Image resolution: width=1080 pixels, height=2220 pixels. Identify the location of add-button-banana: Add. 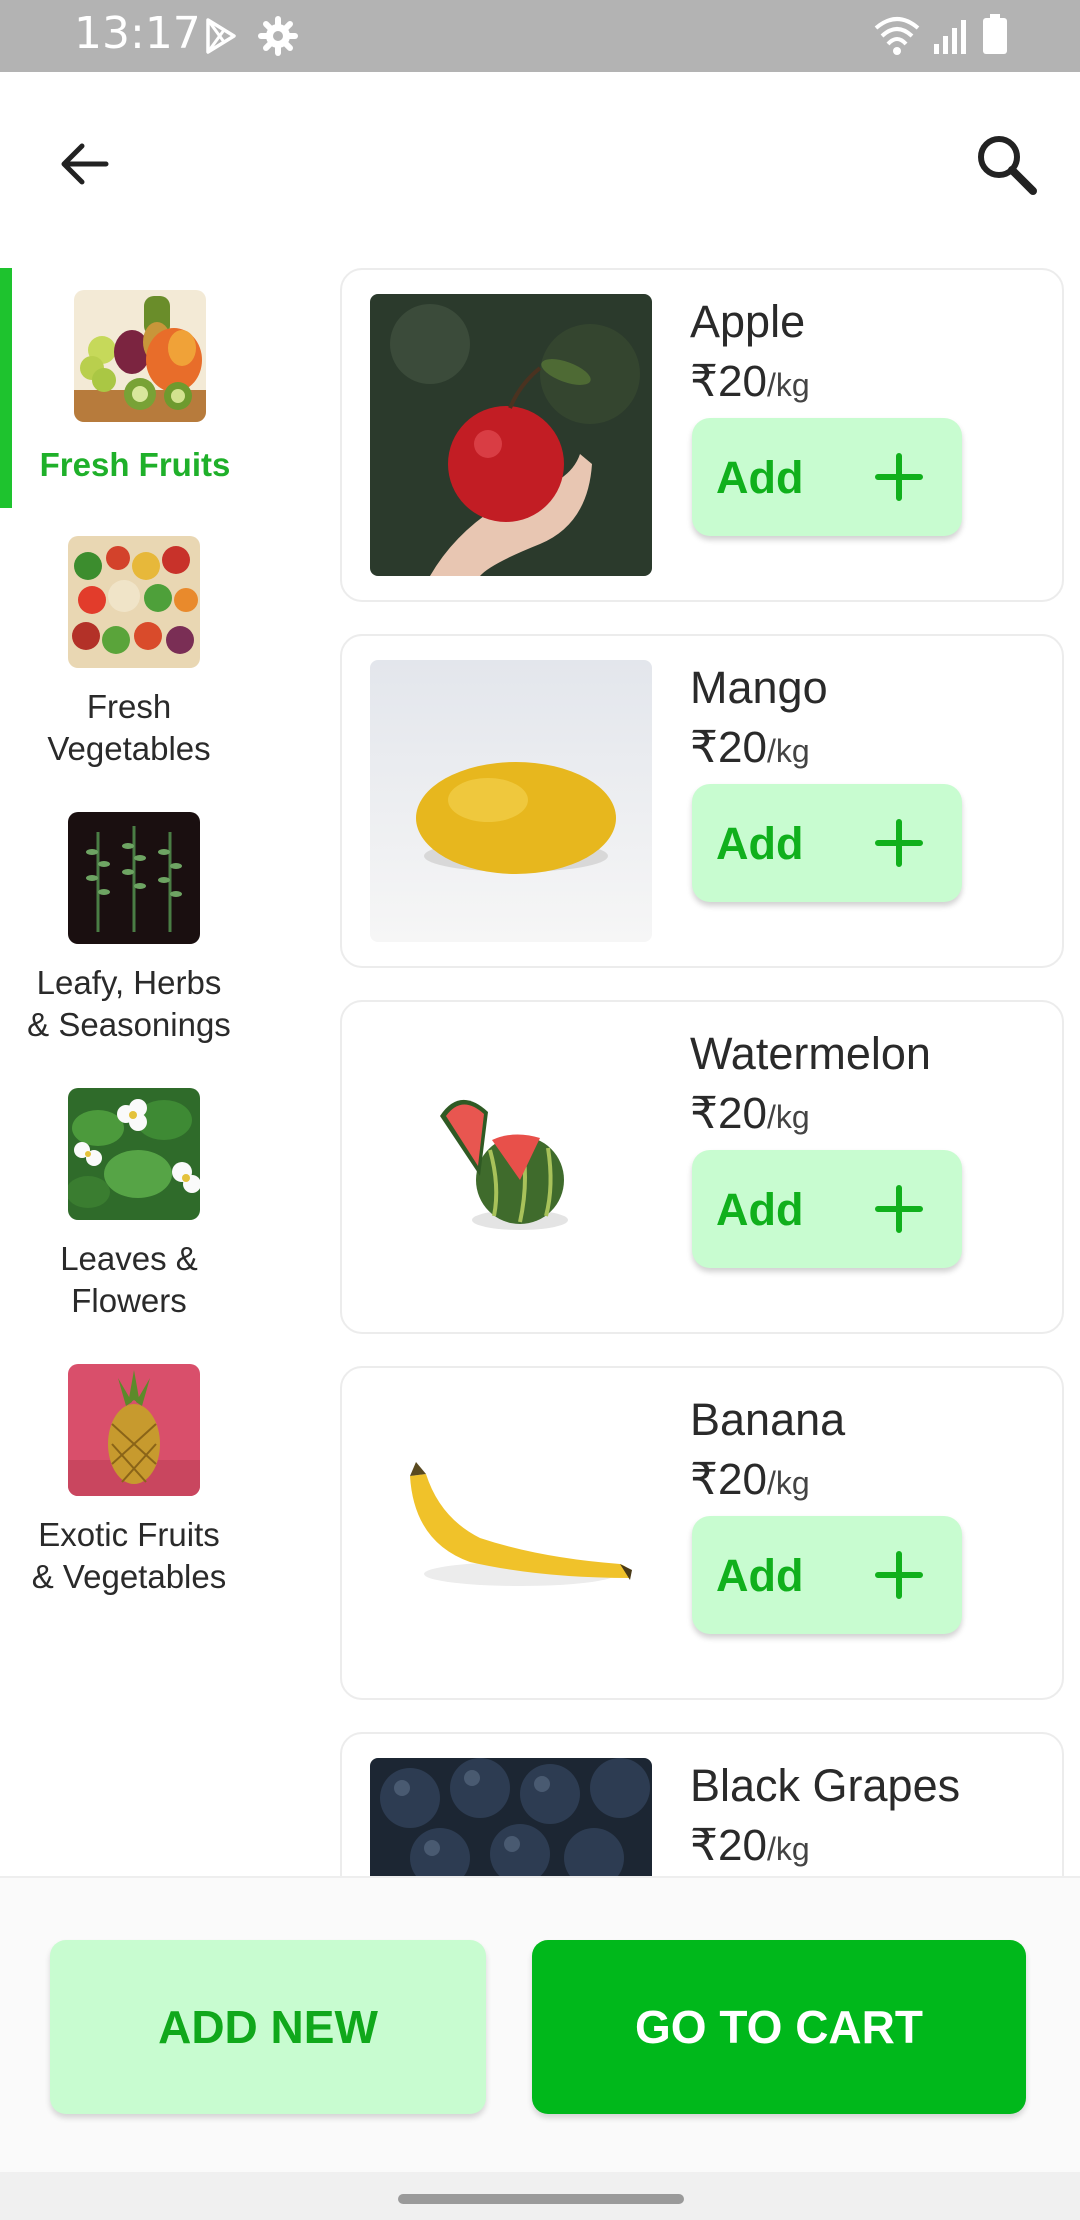
(827, 1575).